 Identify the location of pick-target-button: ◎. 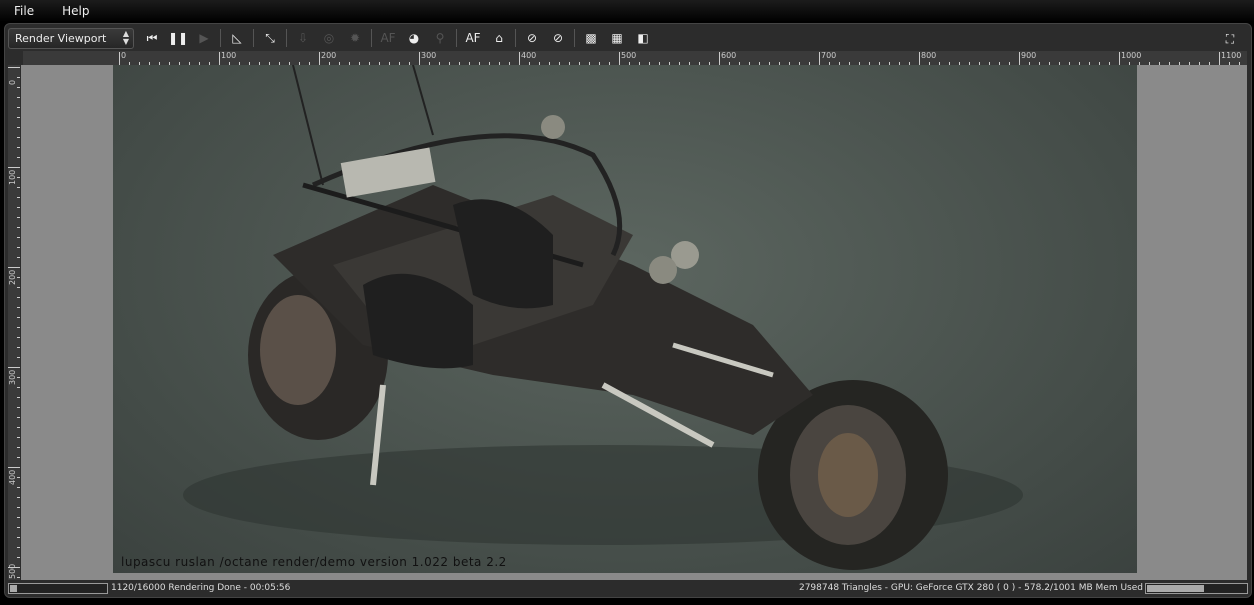
(329, 38).